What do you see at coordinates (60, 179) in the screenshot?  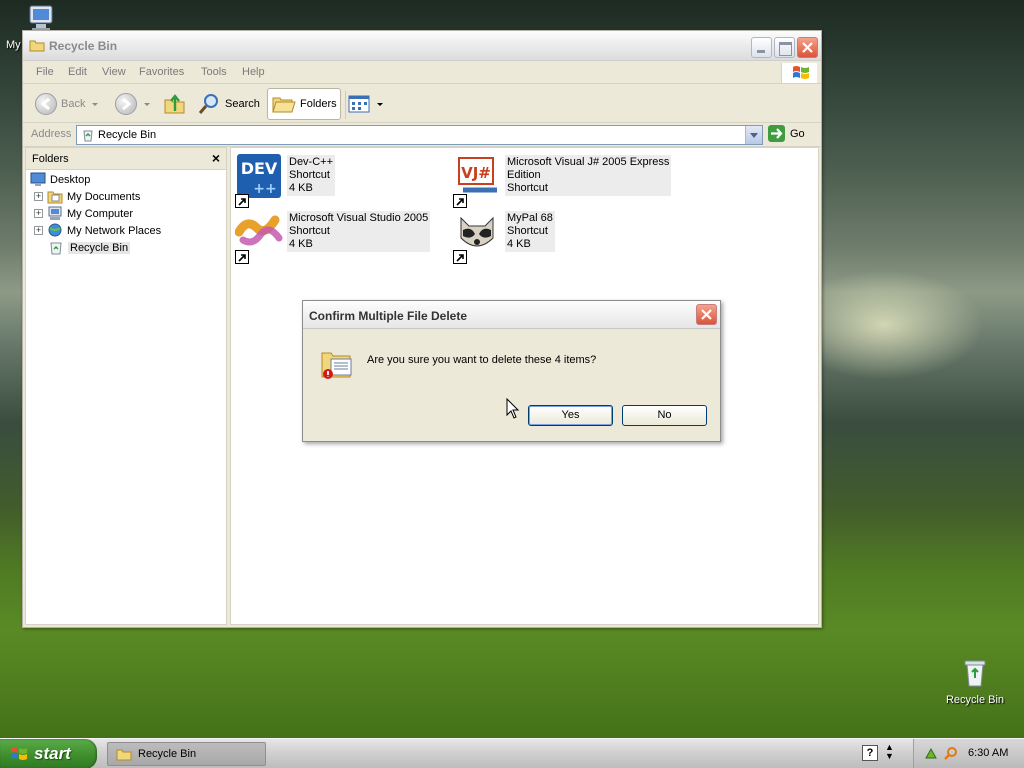 I see `tree-item-desktop: Desktop` at bounding box center [60, 179].